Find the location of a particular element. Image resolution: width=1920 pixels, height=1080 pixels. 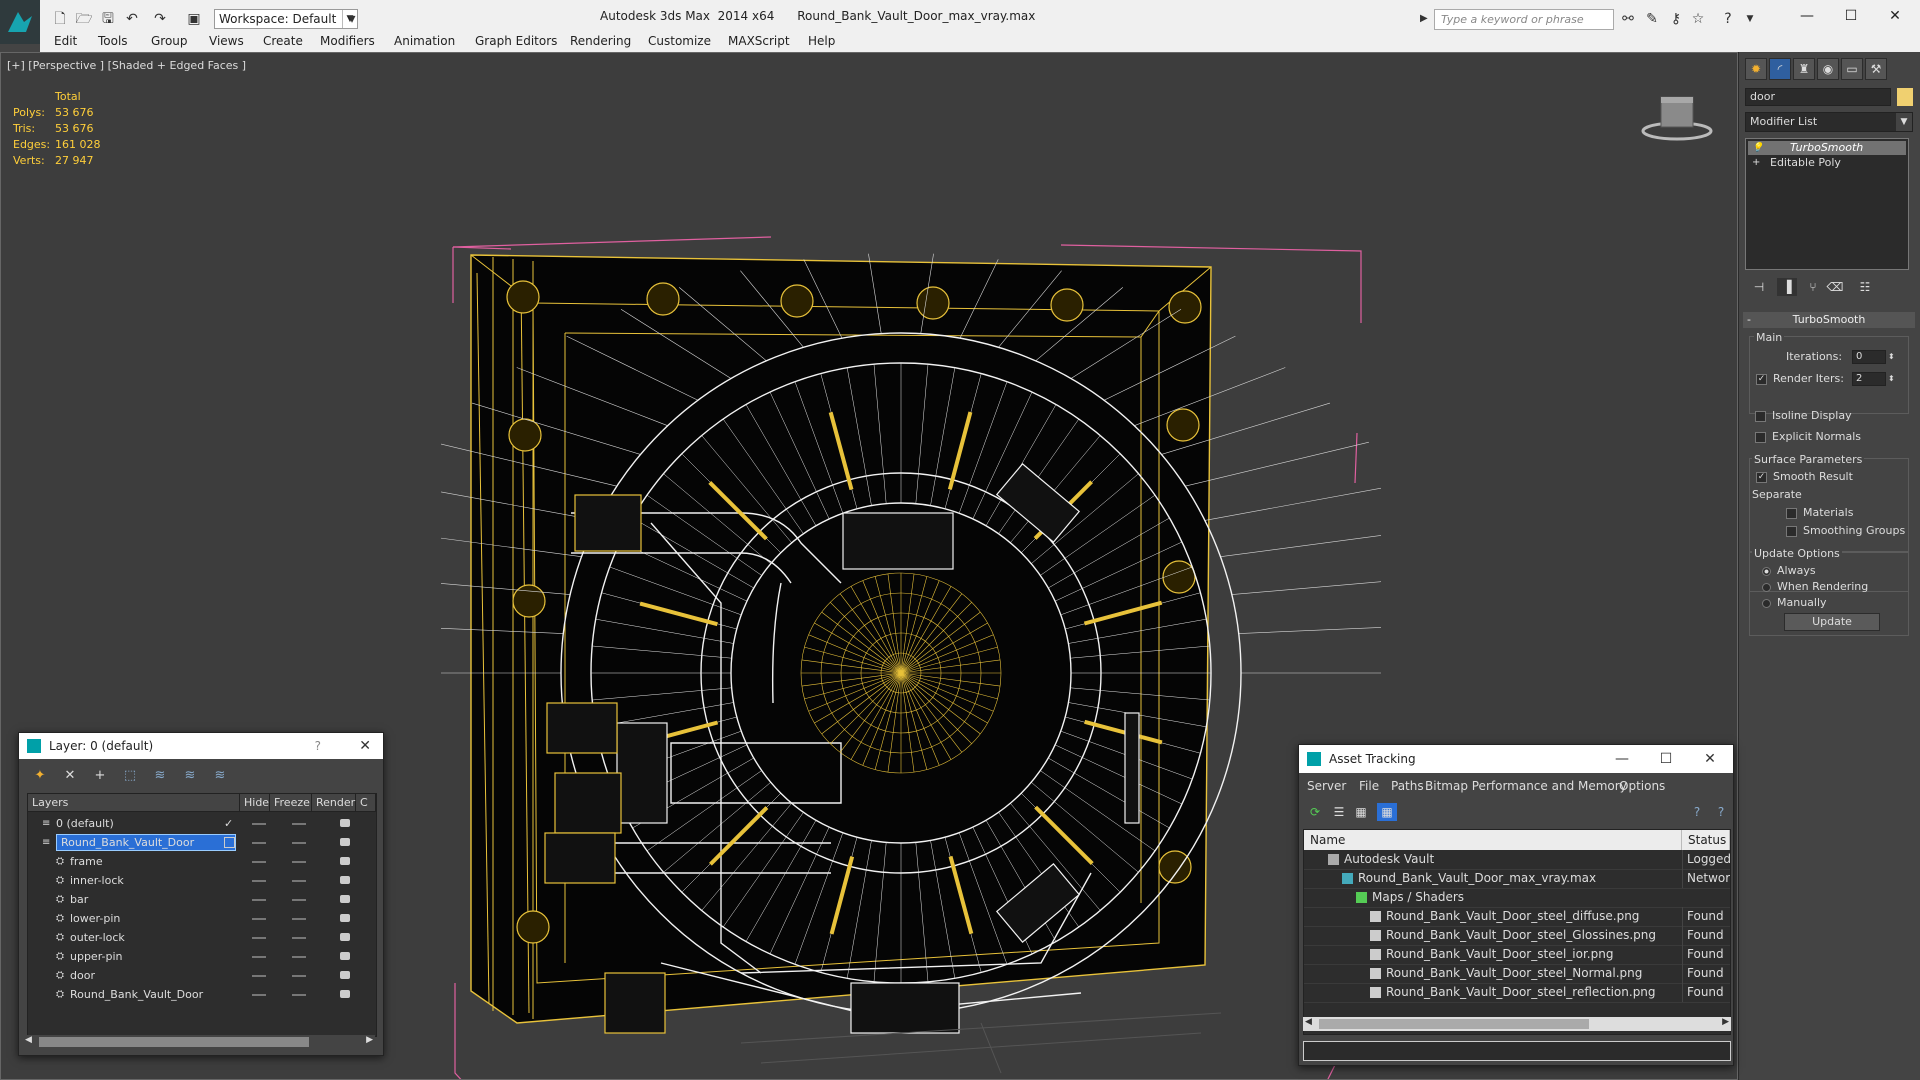

expand-search-icon: ▶ is located at coordinates (1426, 19).